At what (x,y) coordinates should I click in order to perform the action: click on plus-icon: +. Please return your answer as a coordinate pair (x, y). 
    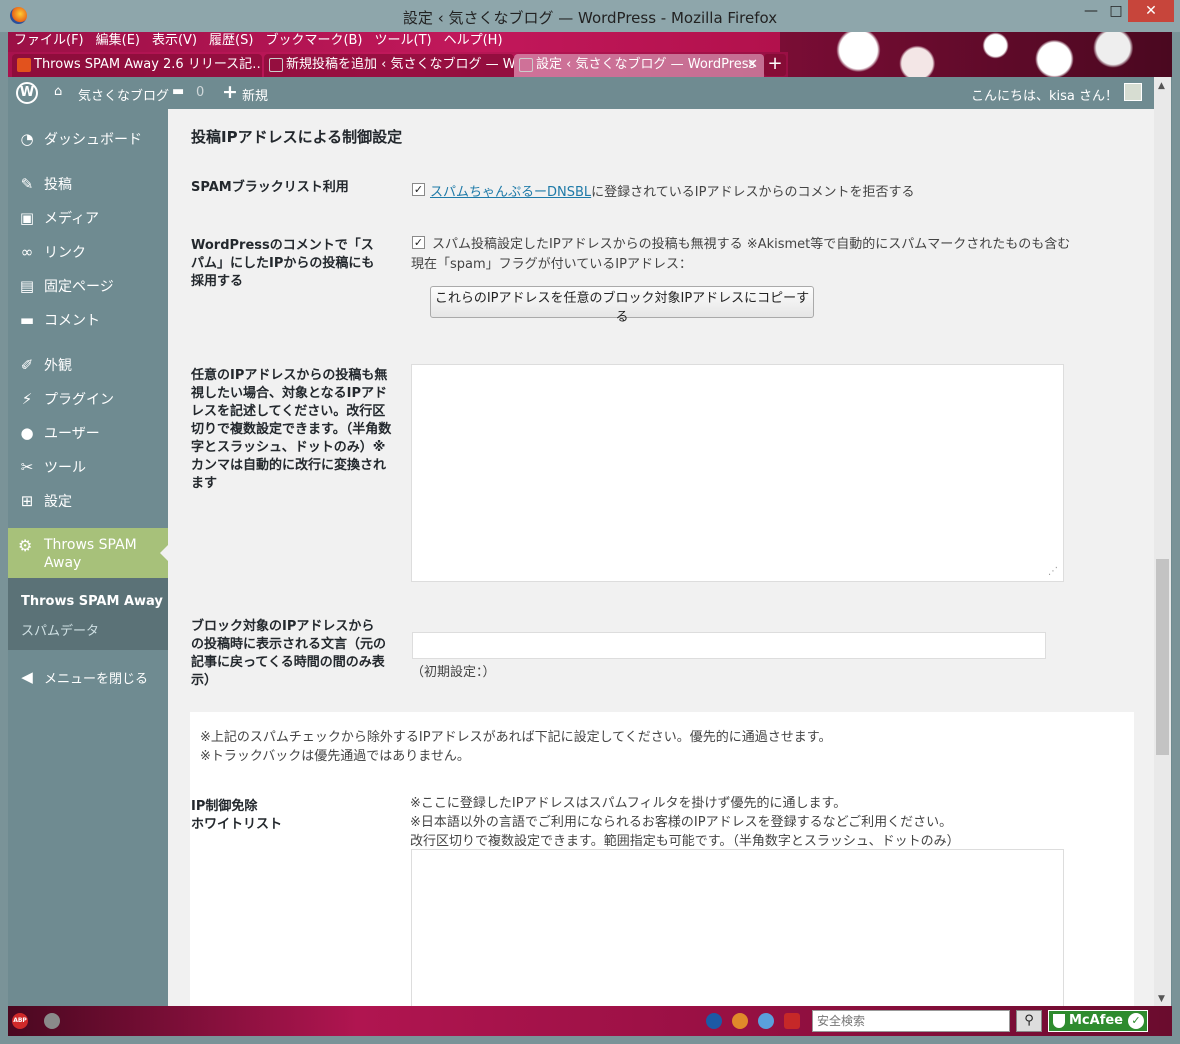
    Looking at the image, I should click on (230, 92).